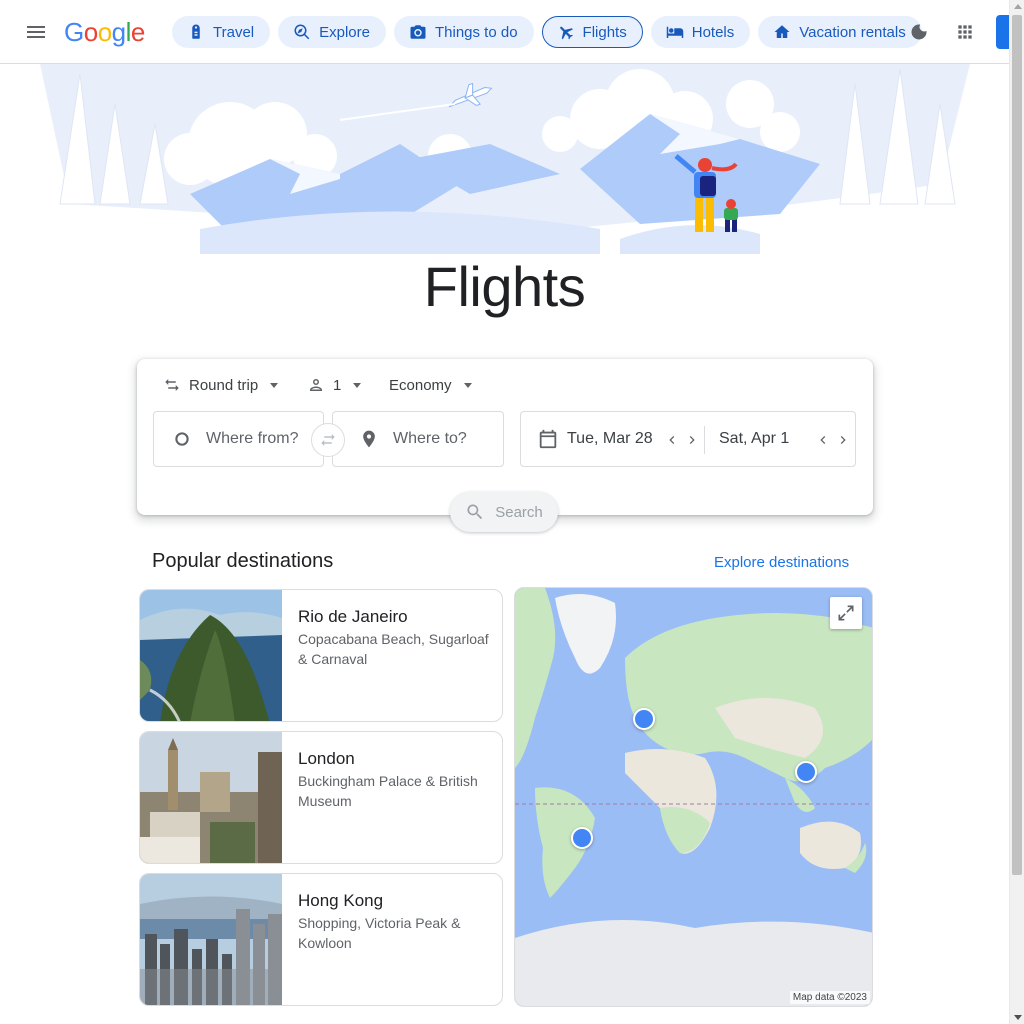 This screenshot has width=1024, height=1024. I want to click on map-fullscreen-button, so click(846, 613).